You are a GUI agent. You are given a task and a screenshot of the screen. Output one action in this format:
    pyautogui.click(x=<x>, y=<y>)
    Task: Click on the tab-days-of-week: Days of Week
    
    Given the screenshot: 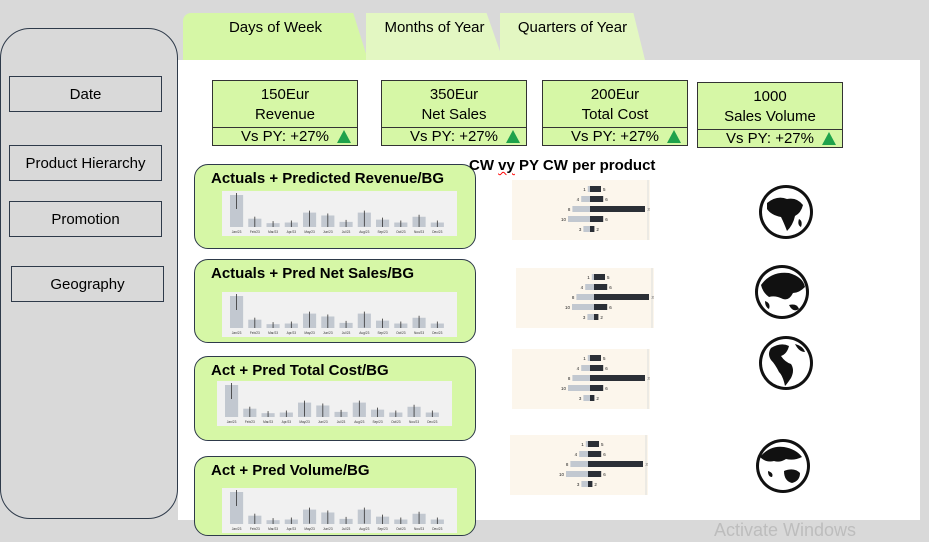 What is the action you would take?
    pyautogui.click(x=275, y=36)
    